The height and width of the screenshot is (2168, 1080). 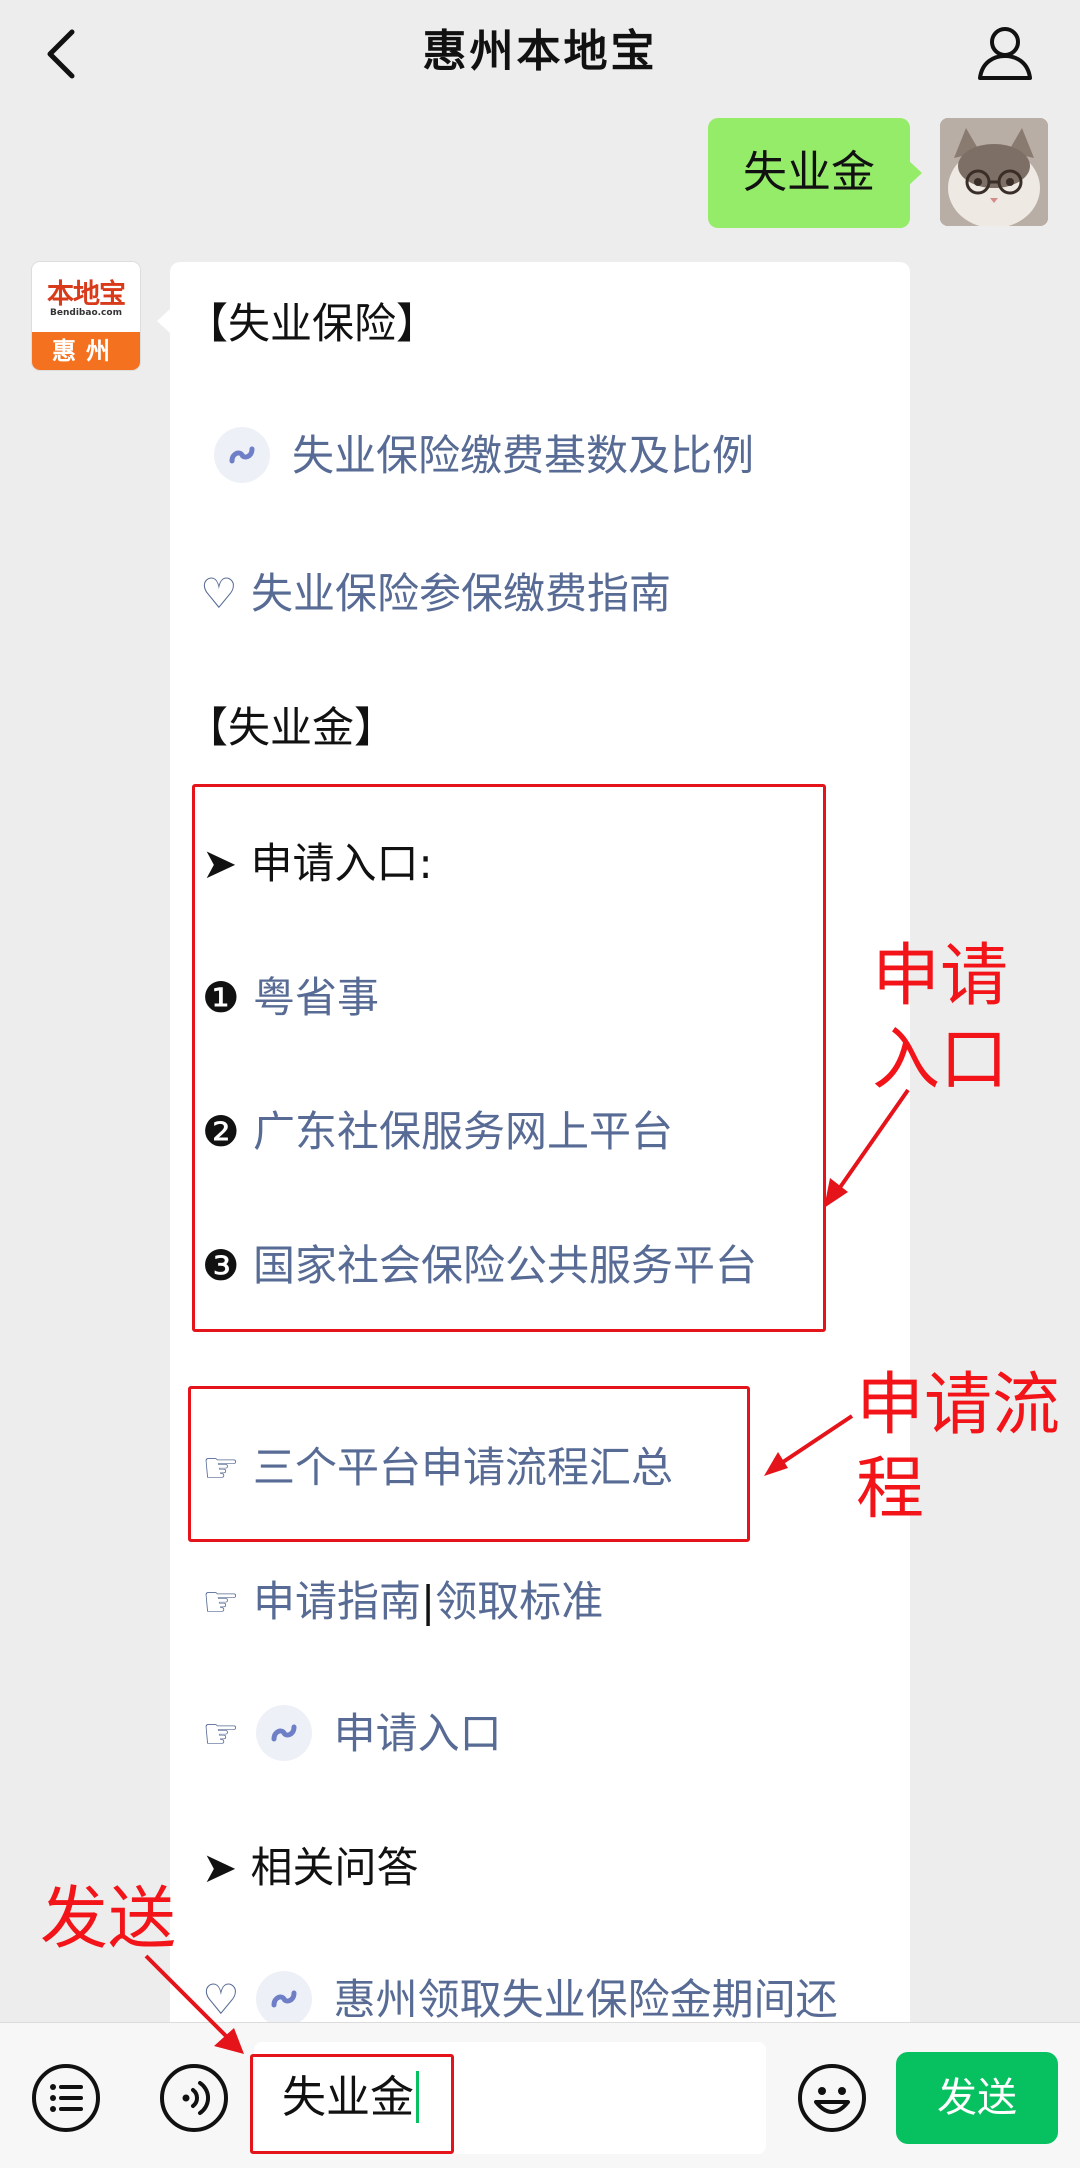 I want to click on annotation-arrow-send, so click(x=194, y=2004).